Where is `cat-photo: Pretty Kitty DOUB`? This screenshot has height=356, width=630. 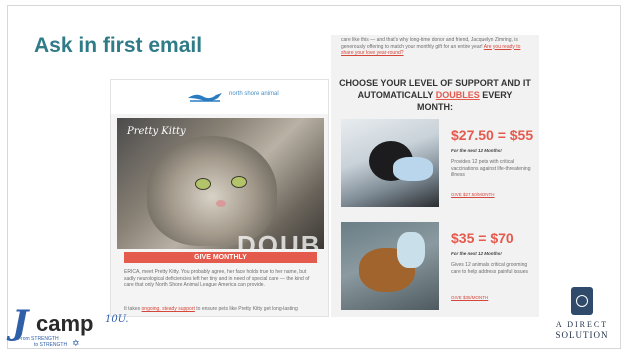 cat-photo: Pretty Kitty DOUB is located at coordinates (220, 183).